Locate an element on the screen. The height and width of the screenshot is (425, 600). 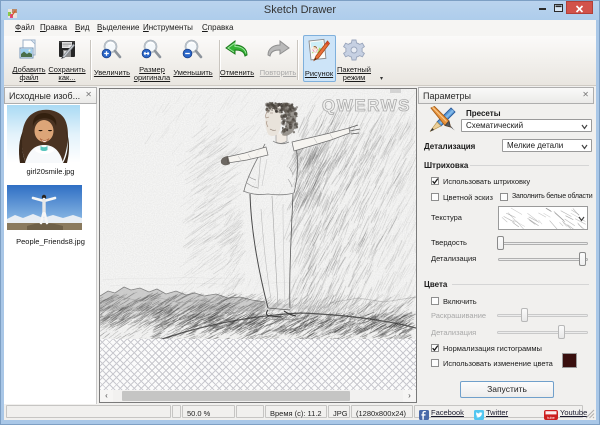
svg-text: tube is located at coordinates (550, 418).